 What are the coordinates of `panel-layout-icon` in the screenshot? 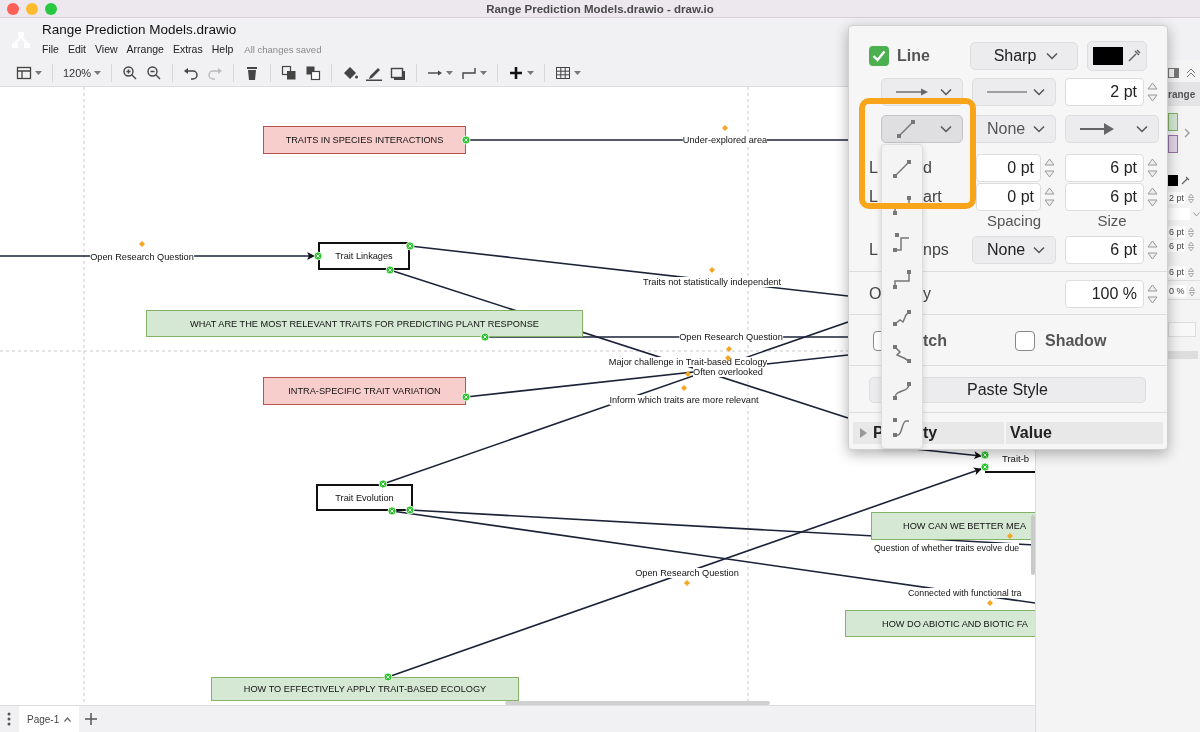 It's located at (24, 73).